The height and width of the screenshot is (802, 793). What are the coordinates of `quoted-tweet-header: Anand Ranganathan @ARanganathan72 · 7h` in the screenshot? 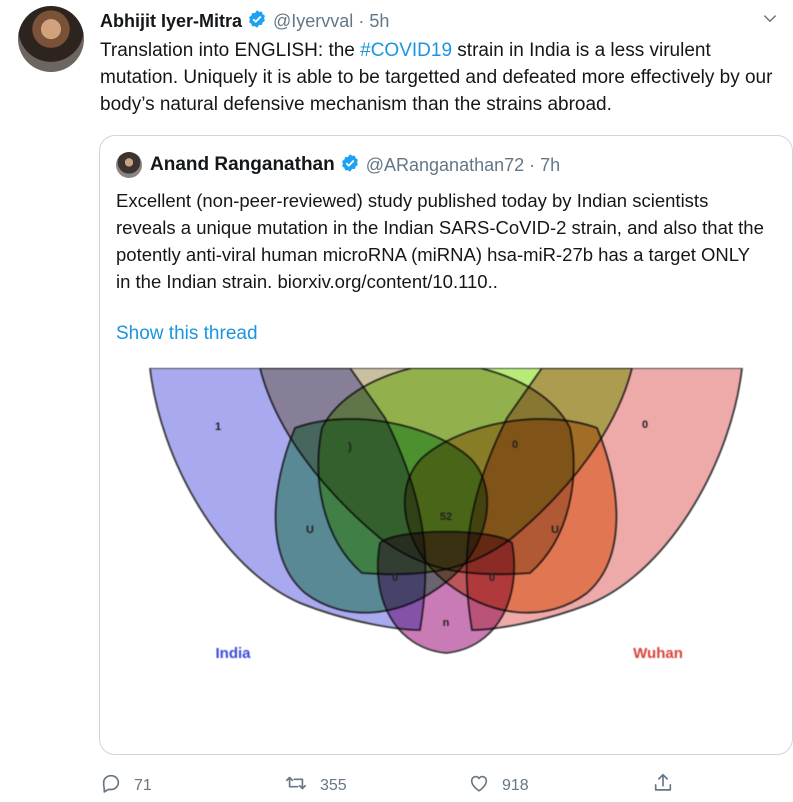 It's located at (338, 165).